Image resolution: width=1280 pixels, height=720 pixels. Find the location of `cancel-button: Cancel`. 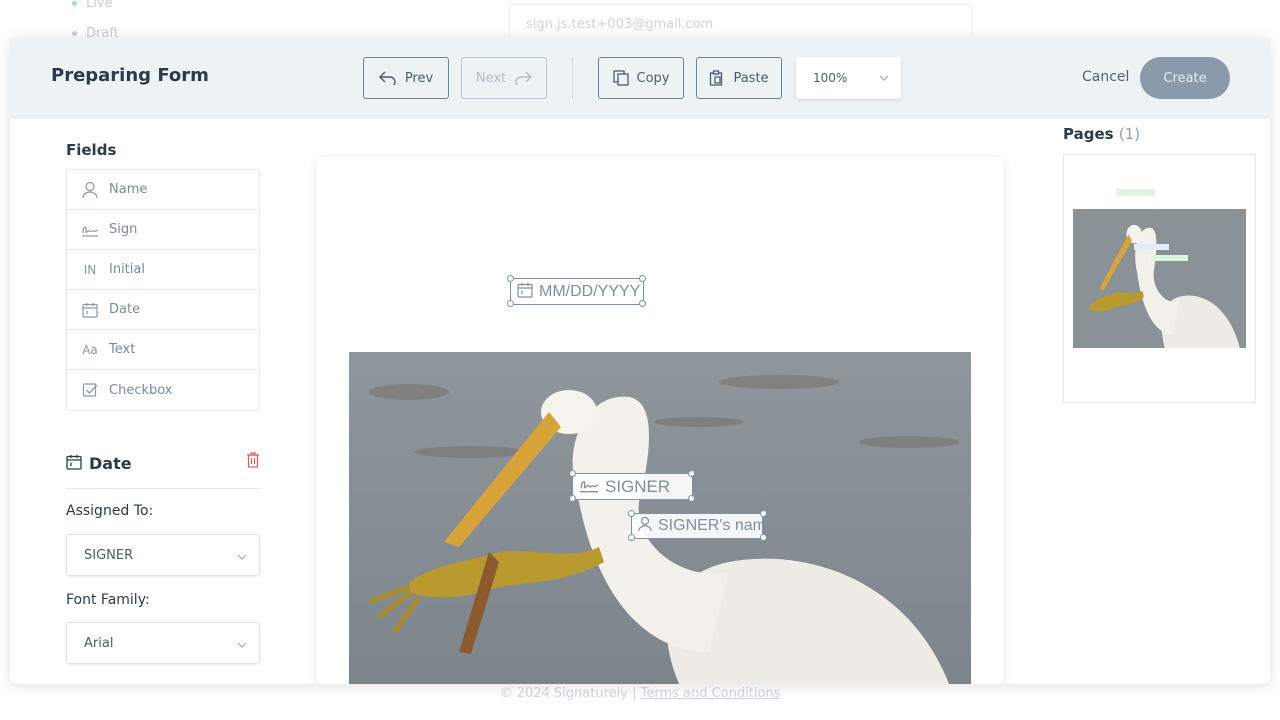

cancel-button: Cancel is located at coordinates (1105, 77).